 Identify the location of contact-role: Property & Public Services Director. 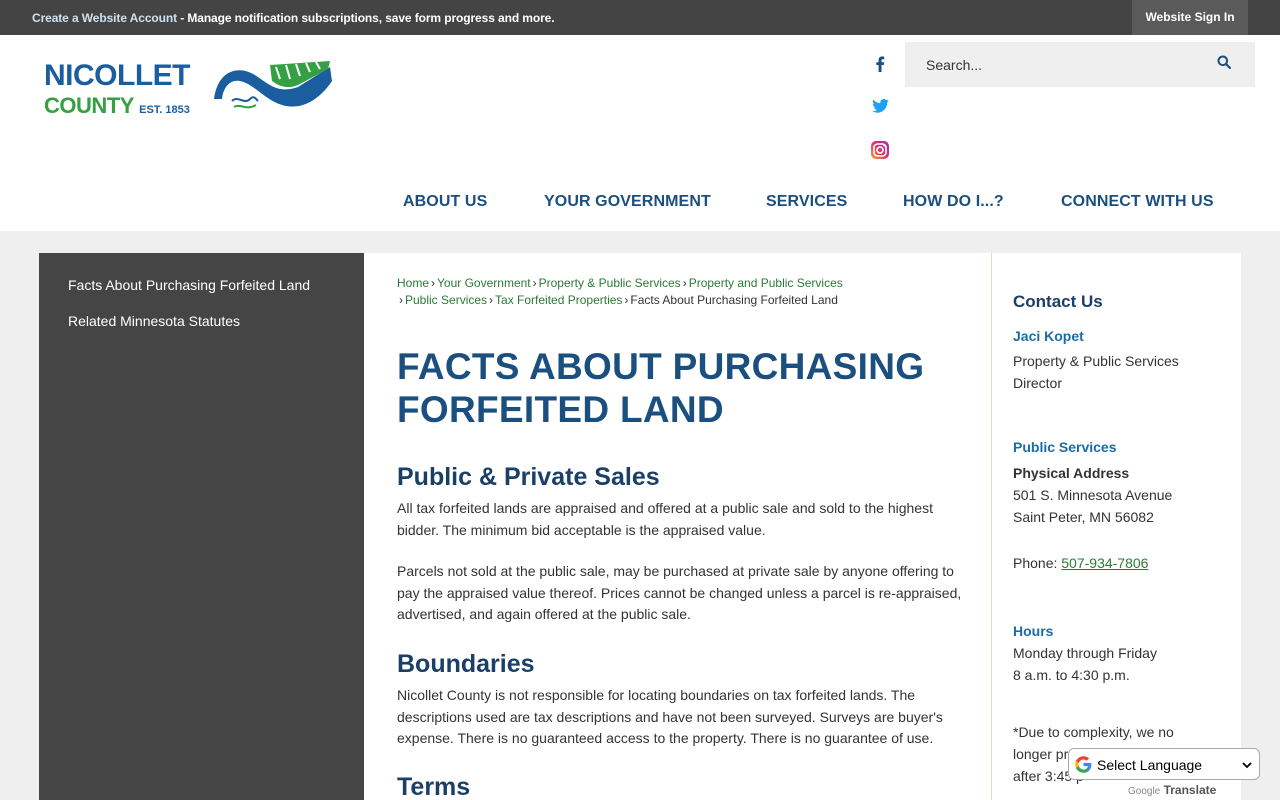
(1118, 372).